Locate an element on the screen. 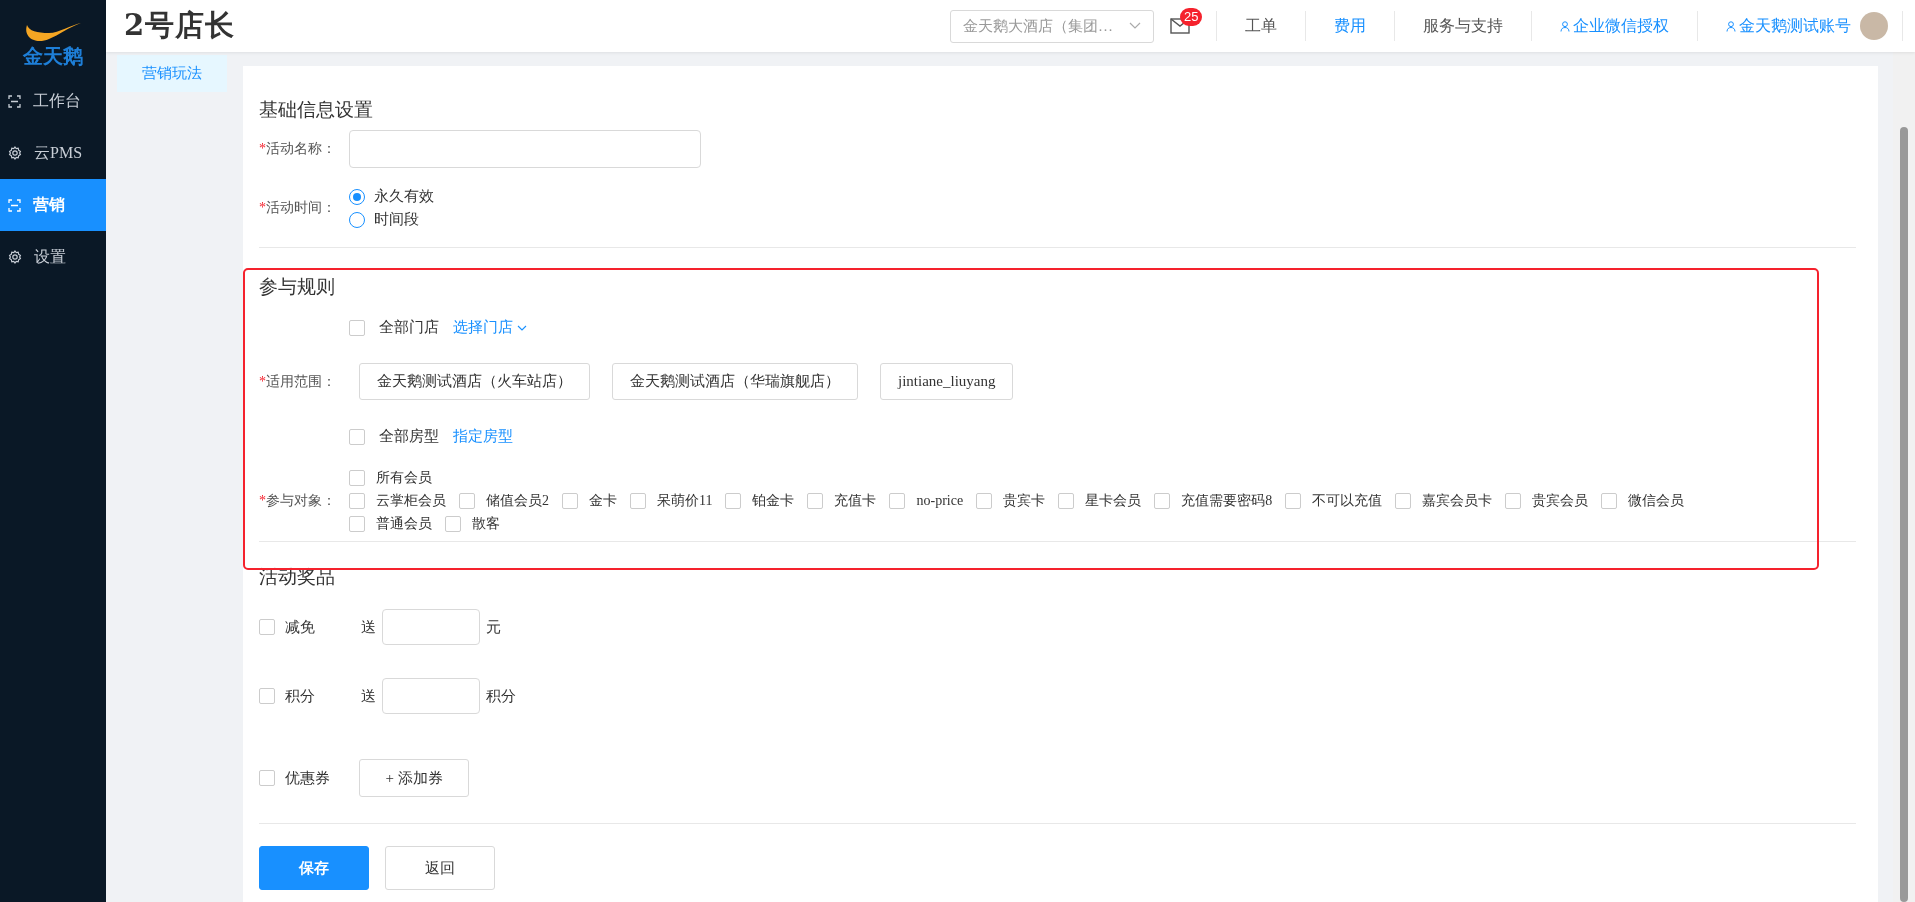 This screenshot has height=902, width=1915. checkbox-option: 贵宾会员 is located at coordinates (1547, 500).